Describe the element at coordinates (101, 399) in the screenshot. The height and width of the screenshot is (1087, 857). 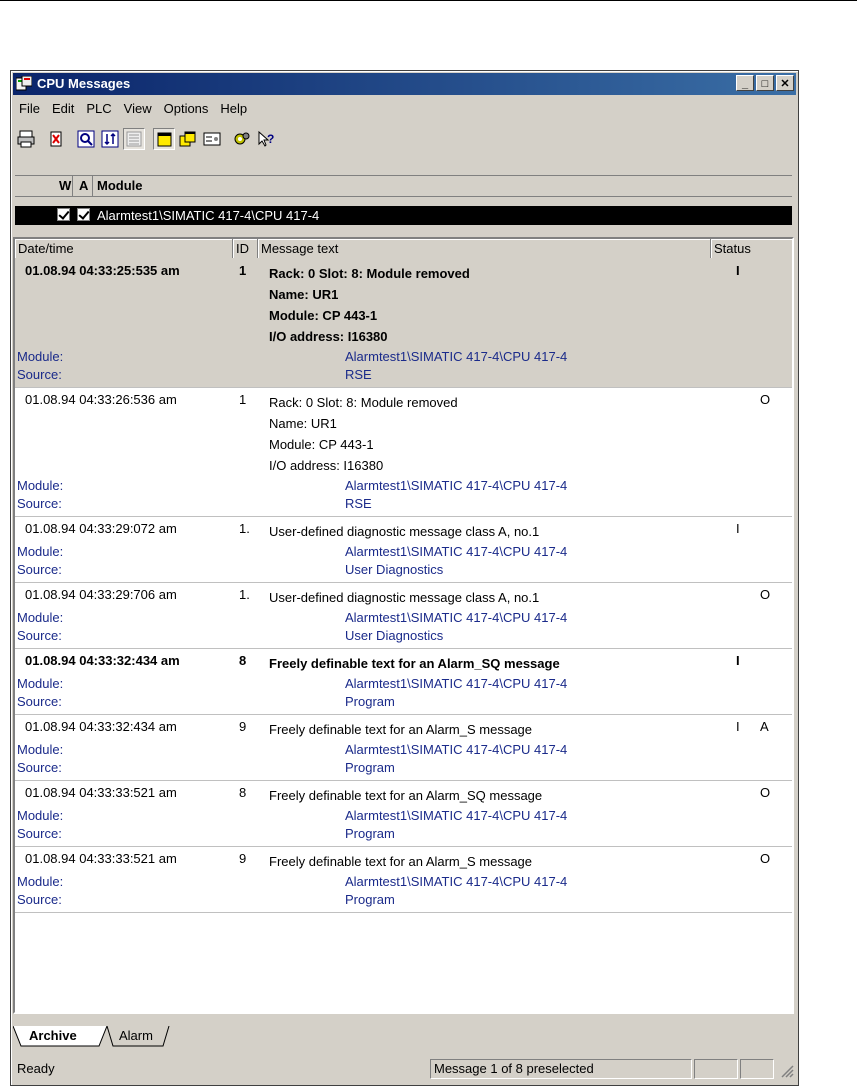
I see `message-datetime: 01.08.94 04:33:26:536 am` at that location.